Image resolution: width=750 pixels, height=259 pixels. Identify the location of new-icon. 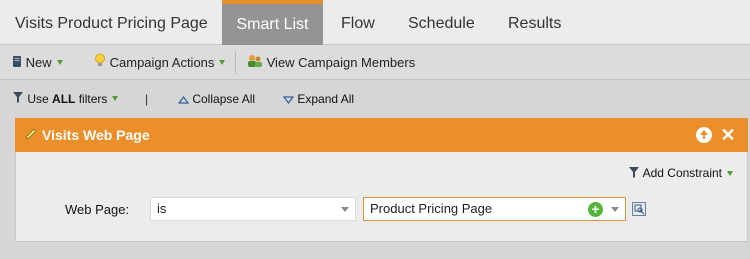
(17, 63).